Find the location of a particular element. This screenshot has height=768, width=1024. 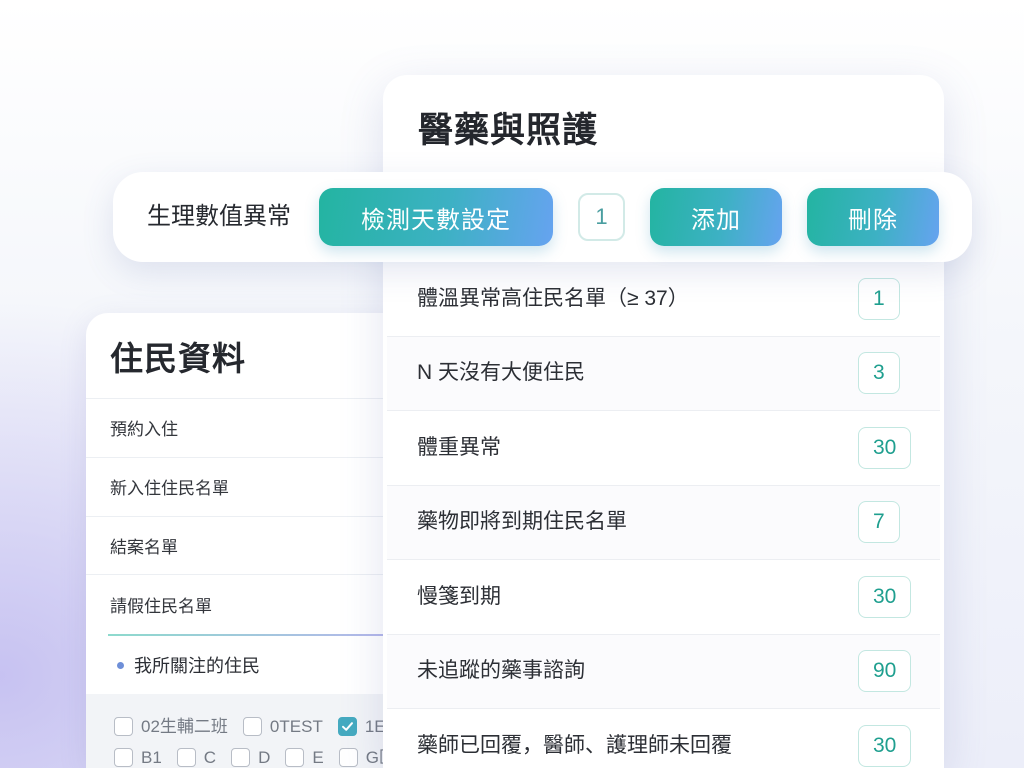

count-badge: 7 is located at coordinates (879, 522).